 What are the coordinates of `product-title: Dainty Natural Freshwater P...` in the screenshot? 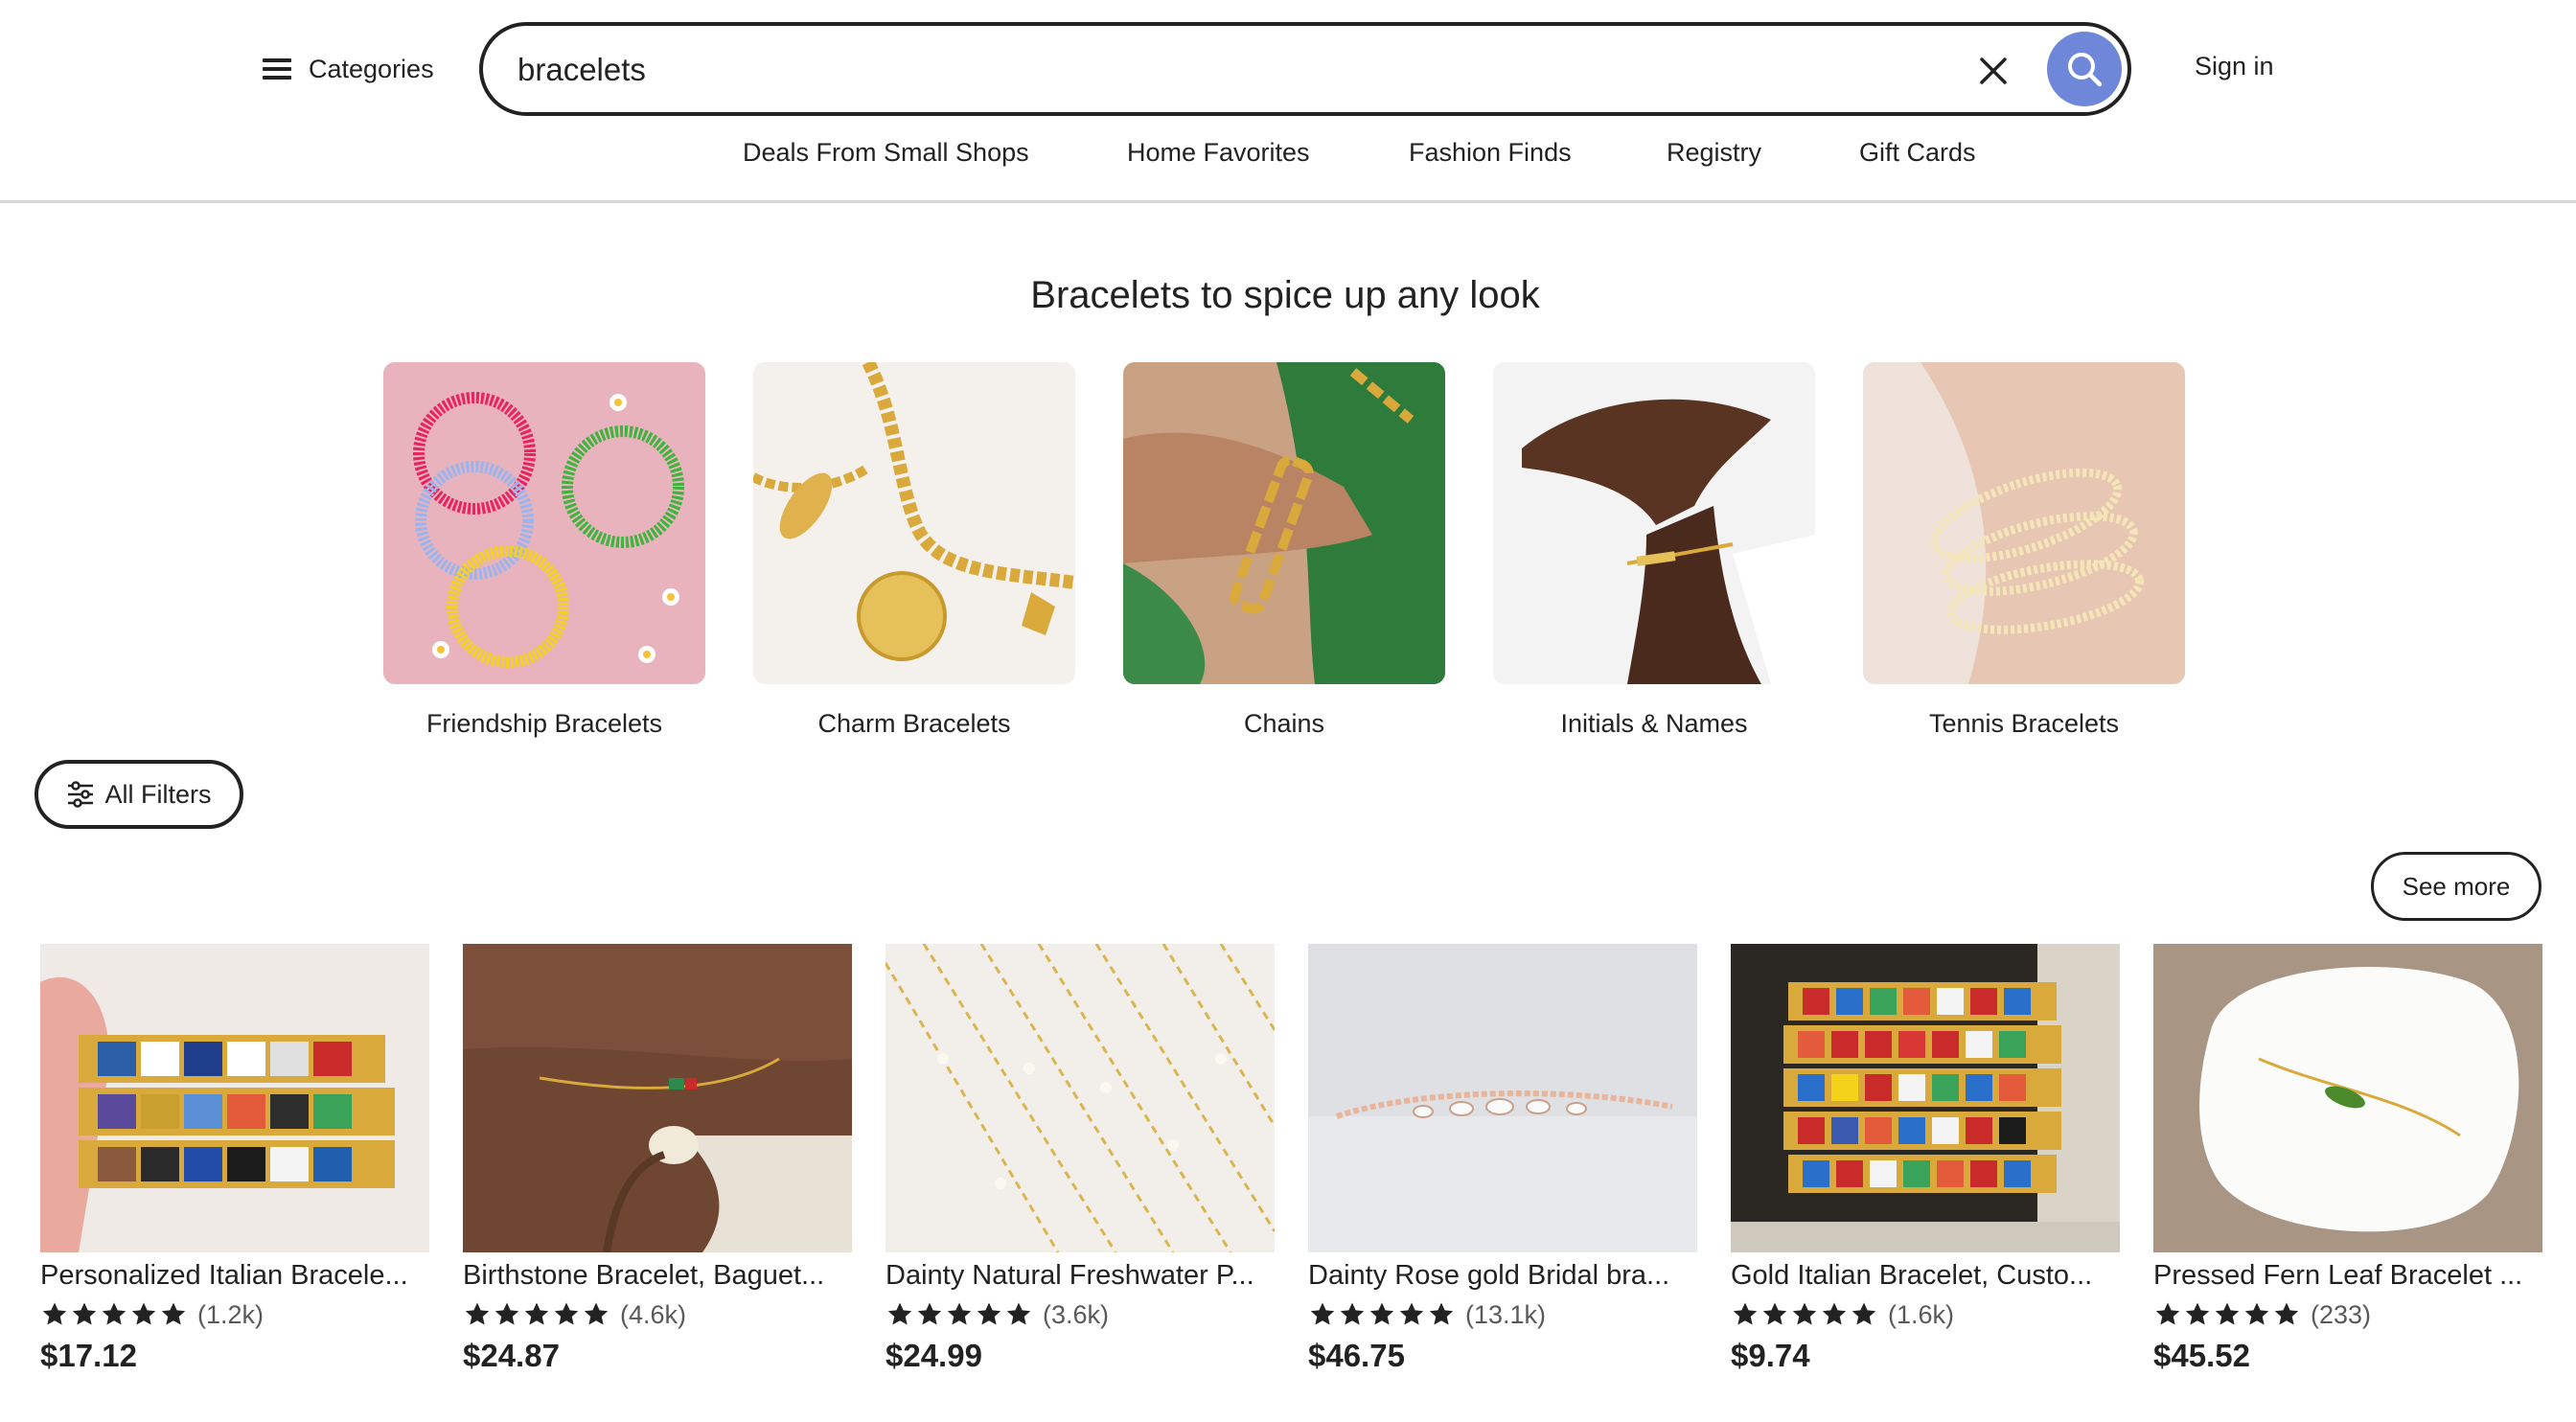 It's located at (1070, 1275).